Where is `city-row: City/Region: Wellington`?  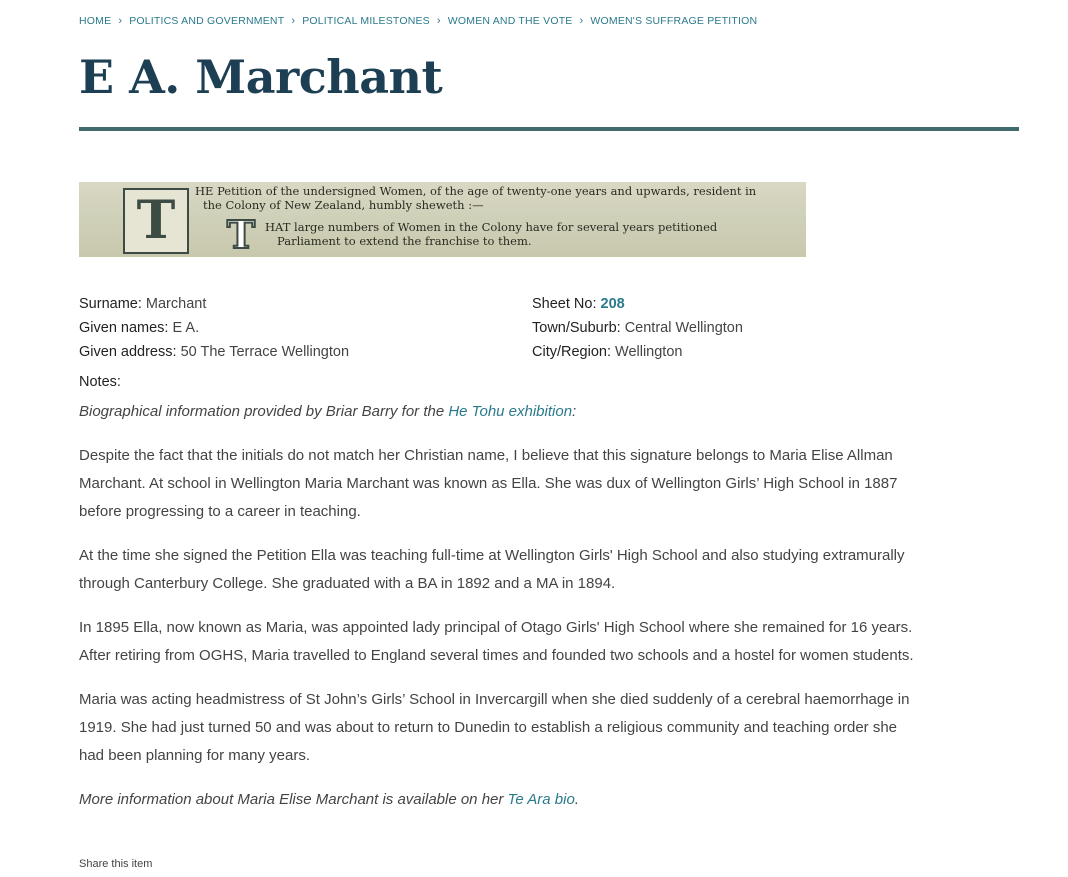 city-row: City/Region: Wellington is located at coordinates (637, 352).